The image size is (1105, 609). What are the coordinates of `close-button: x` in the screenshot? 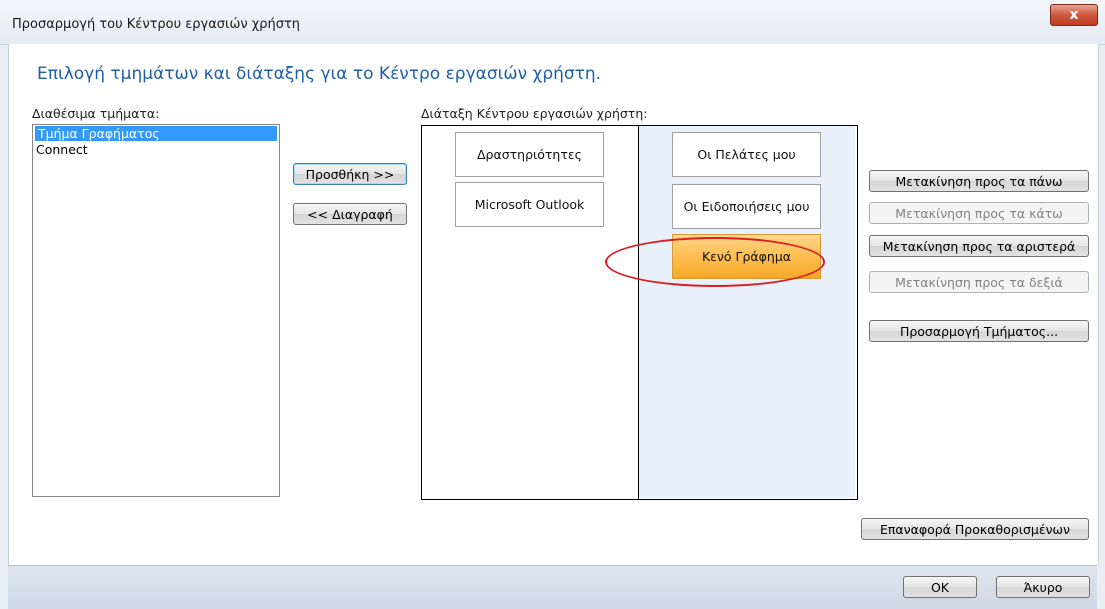 It's located at (1074, 15).